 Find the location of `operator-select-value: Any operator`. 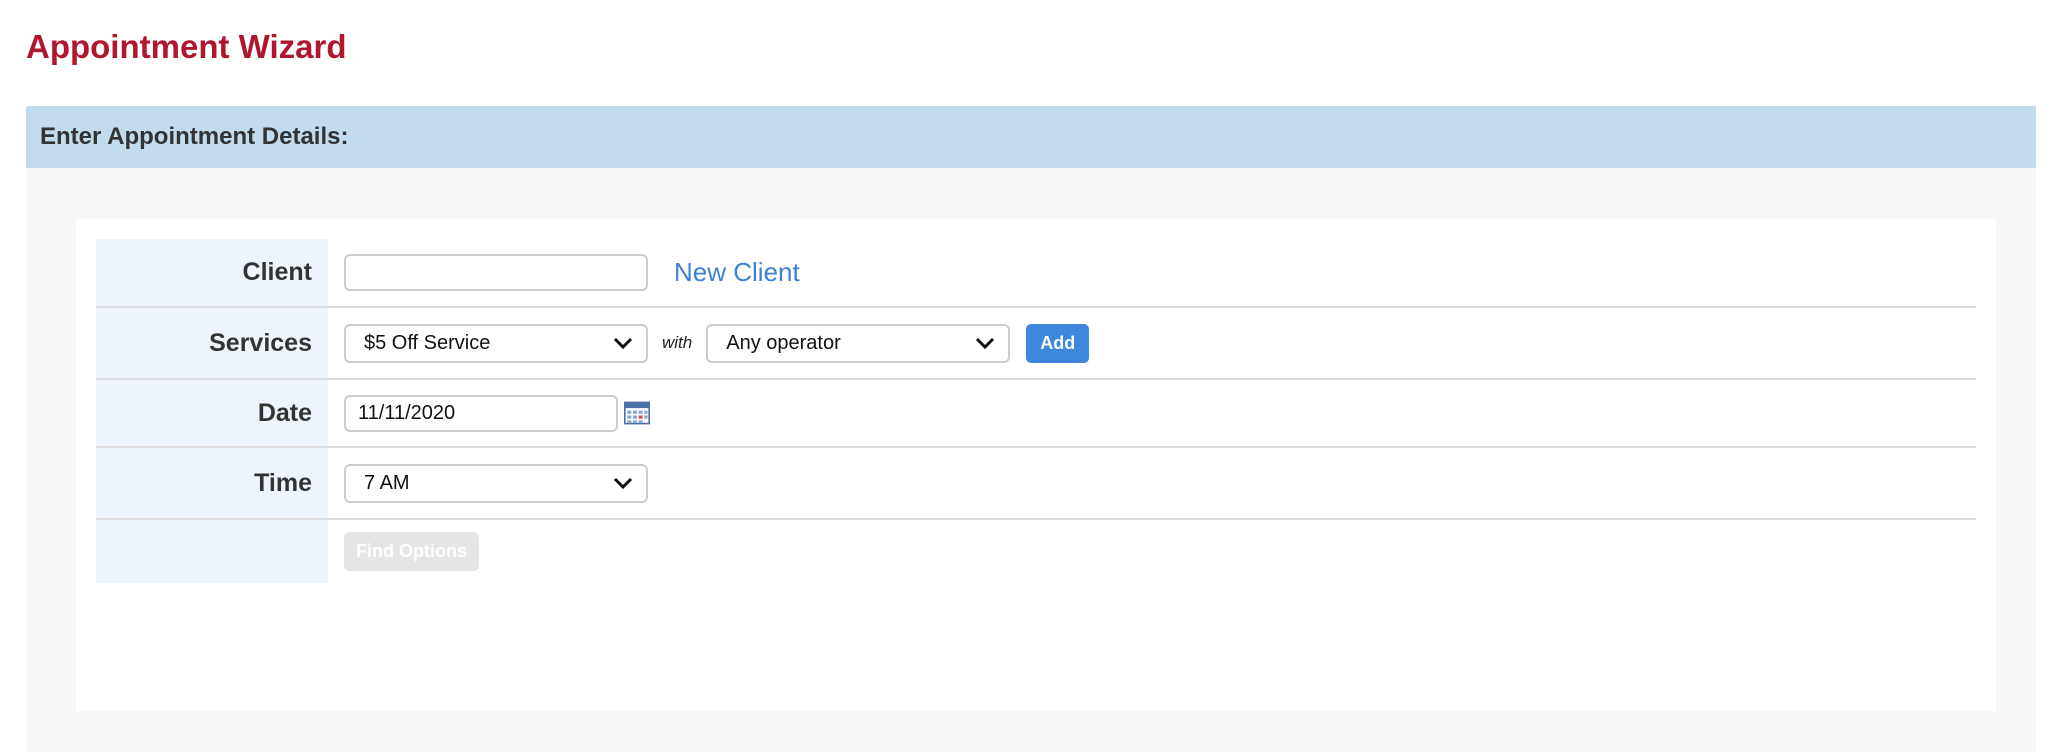

operator-select-value: Any operator is located at coordinates (783, 342).